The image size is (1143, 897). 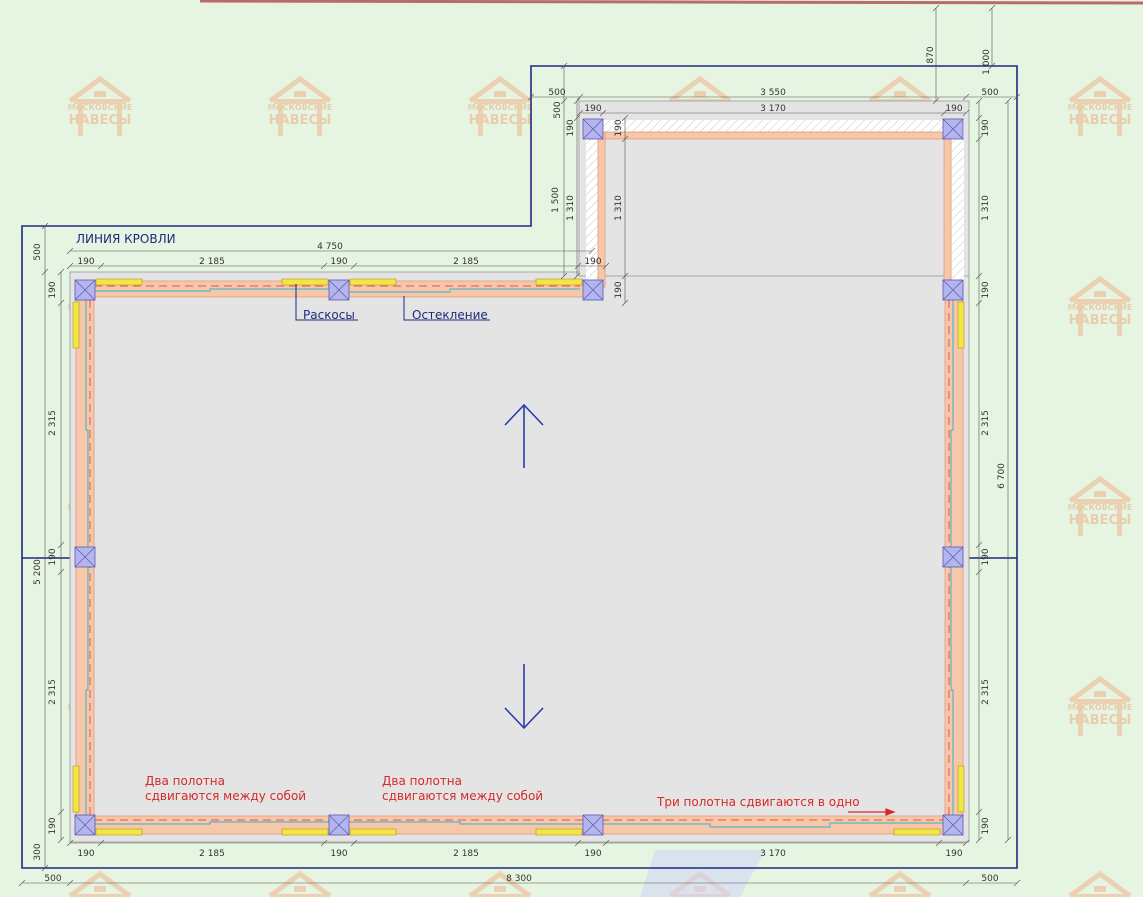 I want to click on dim-text: 1 500, so click(x=556, y=200).